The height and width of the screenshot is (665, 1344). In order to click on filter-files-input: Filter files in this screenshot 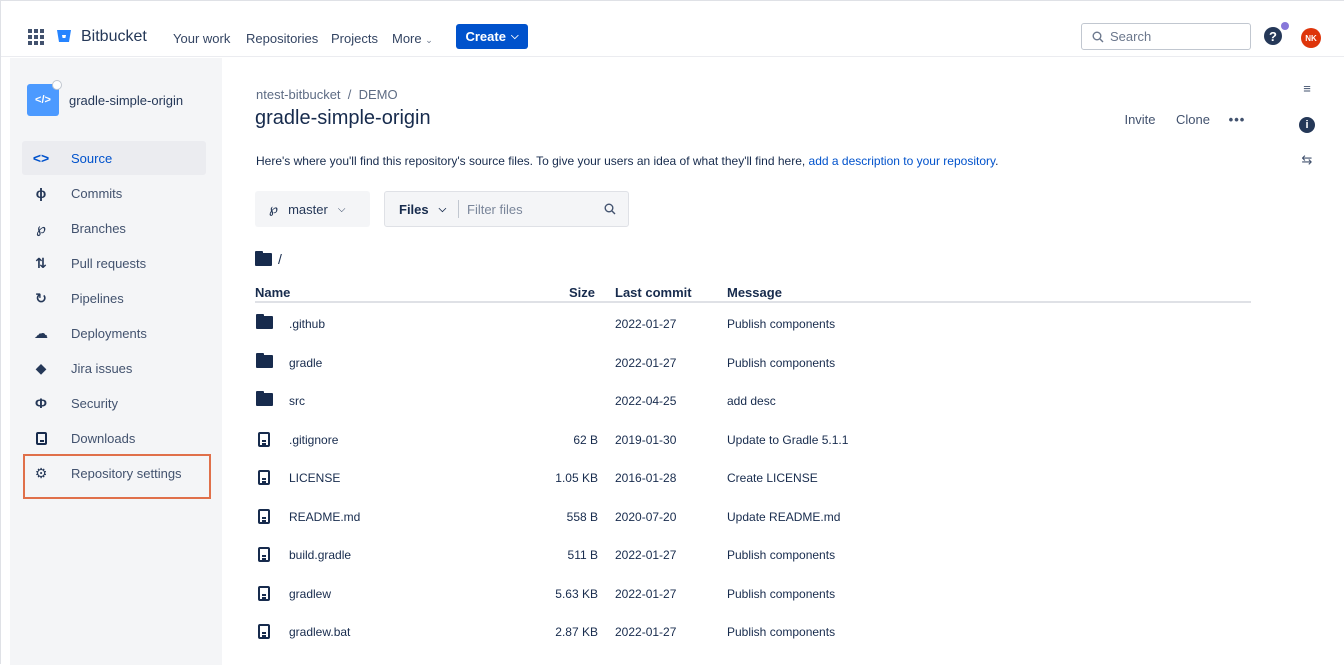, I will do `click(531, 209)`.